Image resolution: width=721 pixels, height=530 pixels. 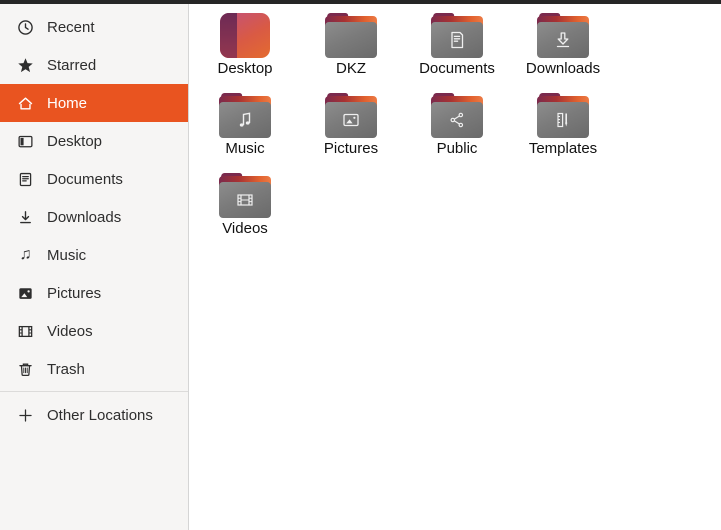 What do you see at coordinates (67, 103) in the screenshot?
I see `sidebar-item-label: Home` at bounding box center [67, 103].